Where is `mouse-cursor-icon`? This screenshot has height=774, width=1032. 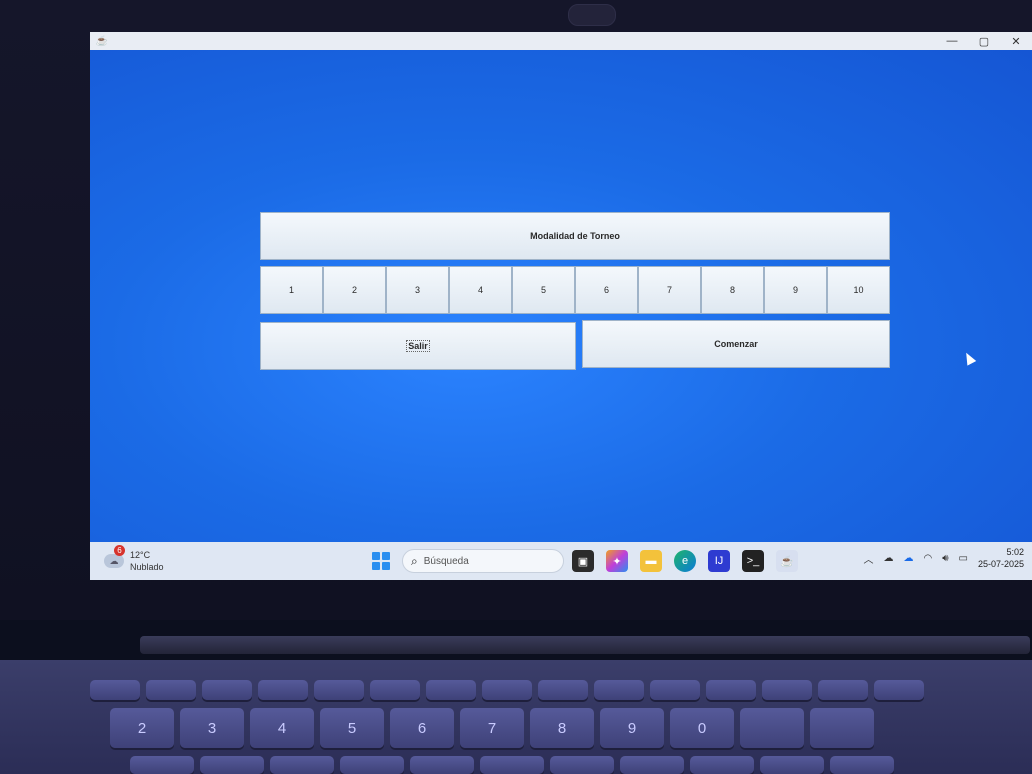 mouse-cursor-icon is located at coordinates (969, 358).